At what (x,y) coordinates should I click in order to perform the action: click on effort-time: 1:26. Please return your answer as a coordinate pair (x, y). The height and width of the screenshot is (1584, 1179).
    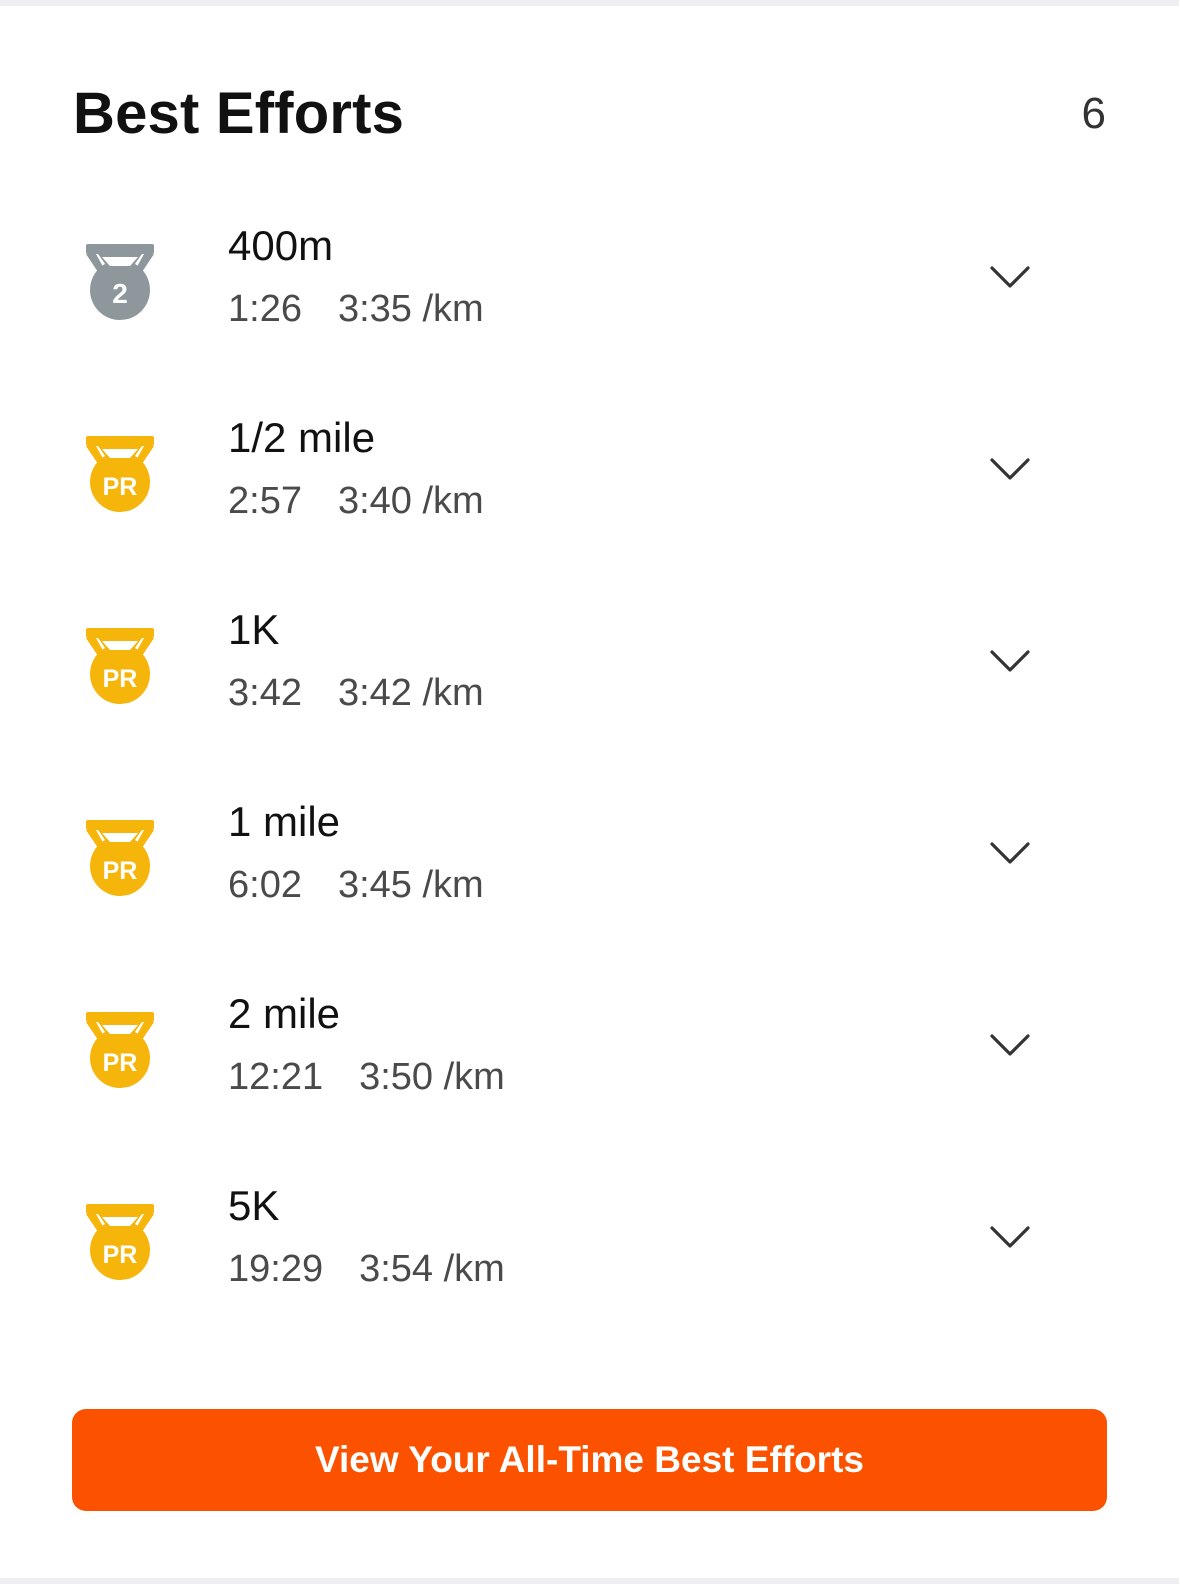
    Looking at the image, I should click on (265, 309).